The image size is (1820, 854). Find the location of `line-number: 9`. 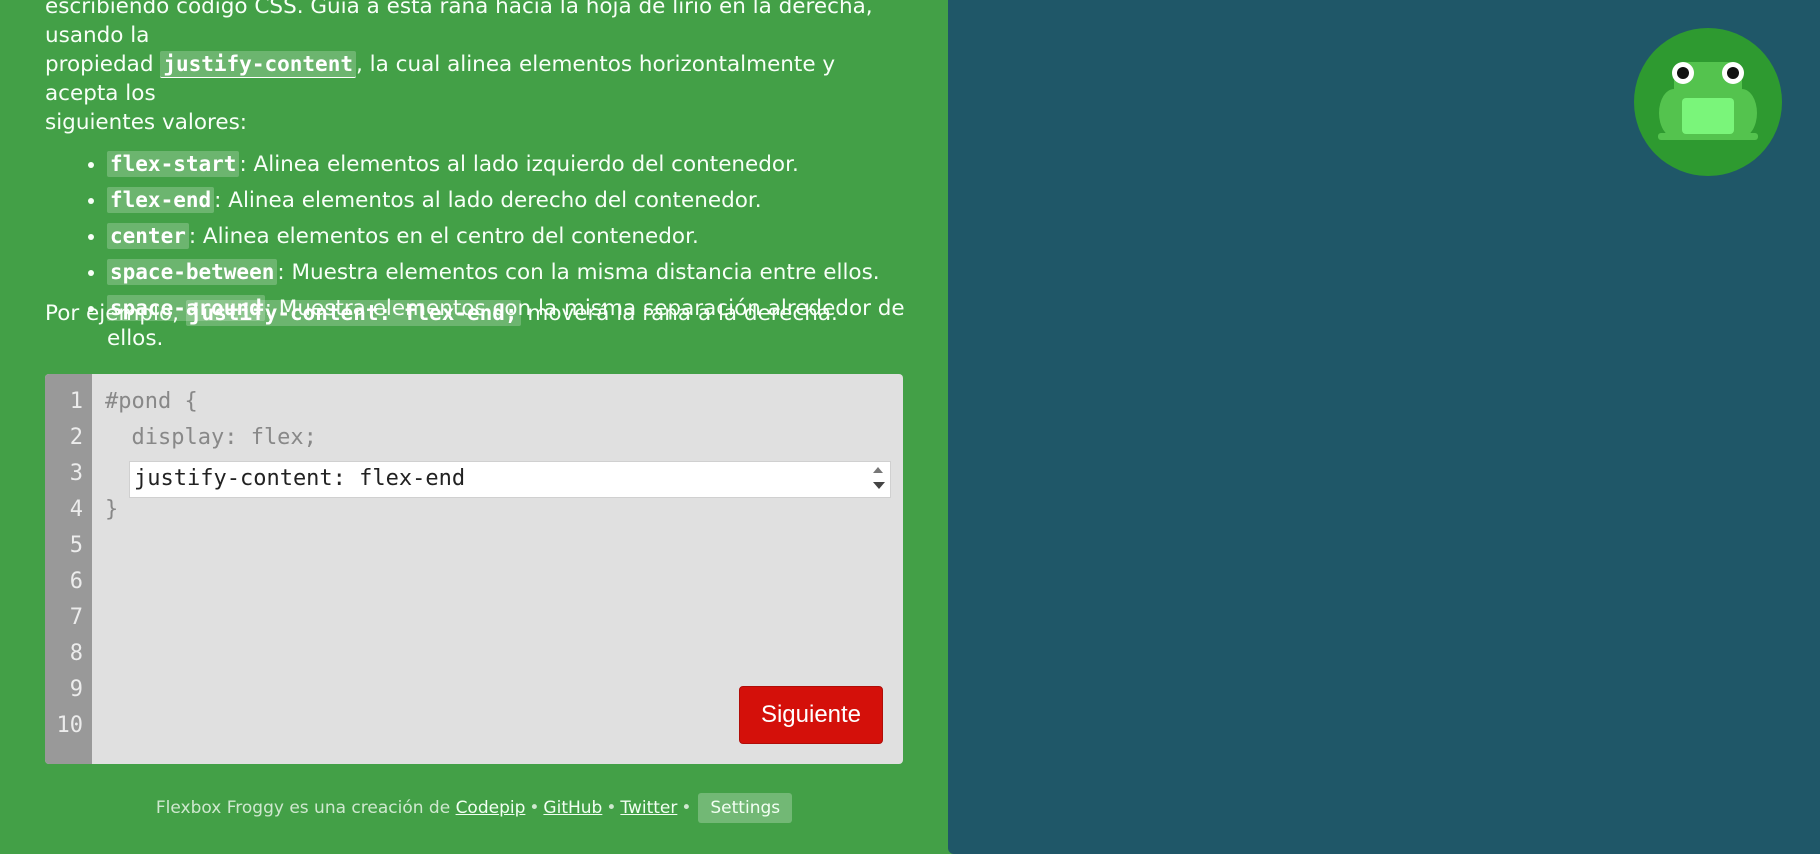

line-number: 9 is located at coordinates (76, 689).